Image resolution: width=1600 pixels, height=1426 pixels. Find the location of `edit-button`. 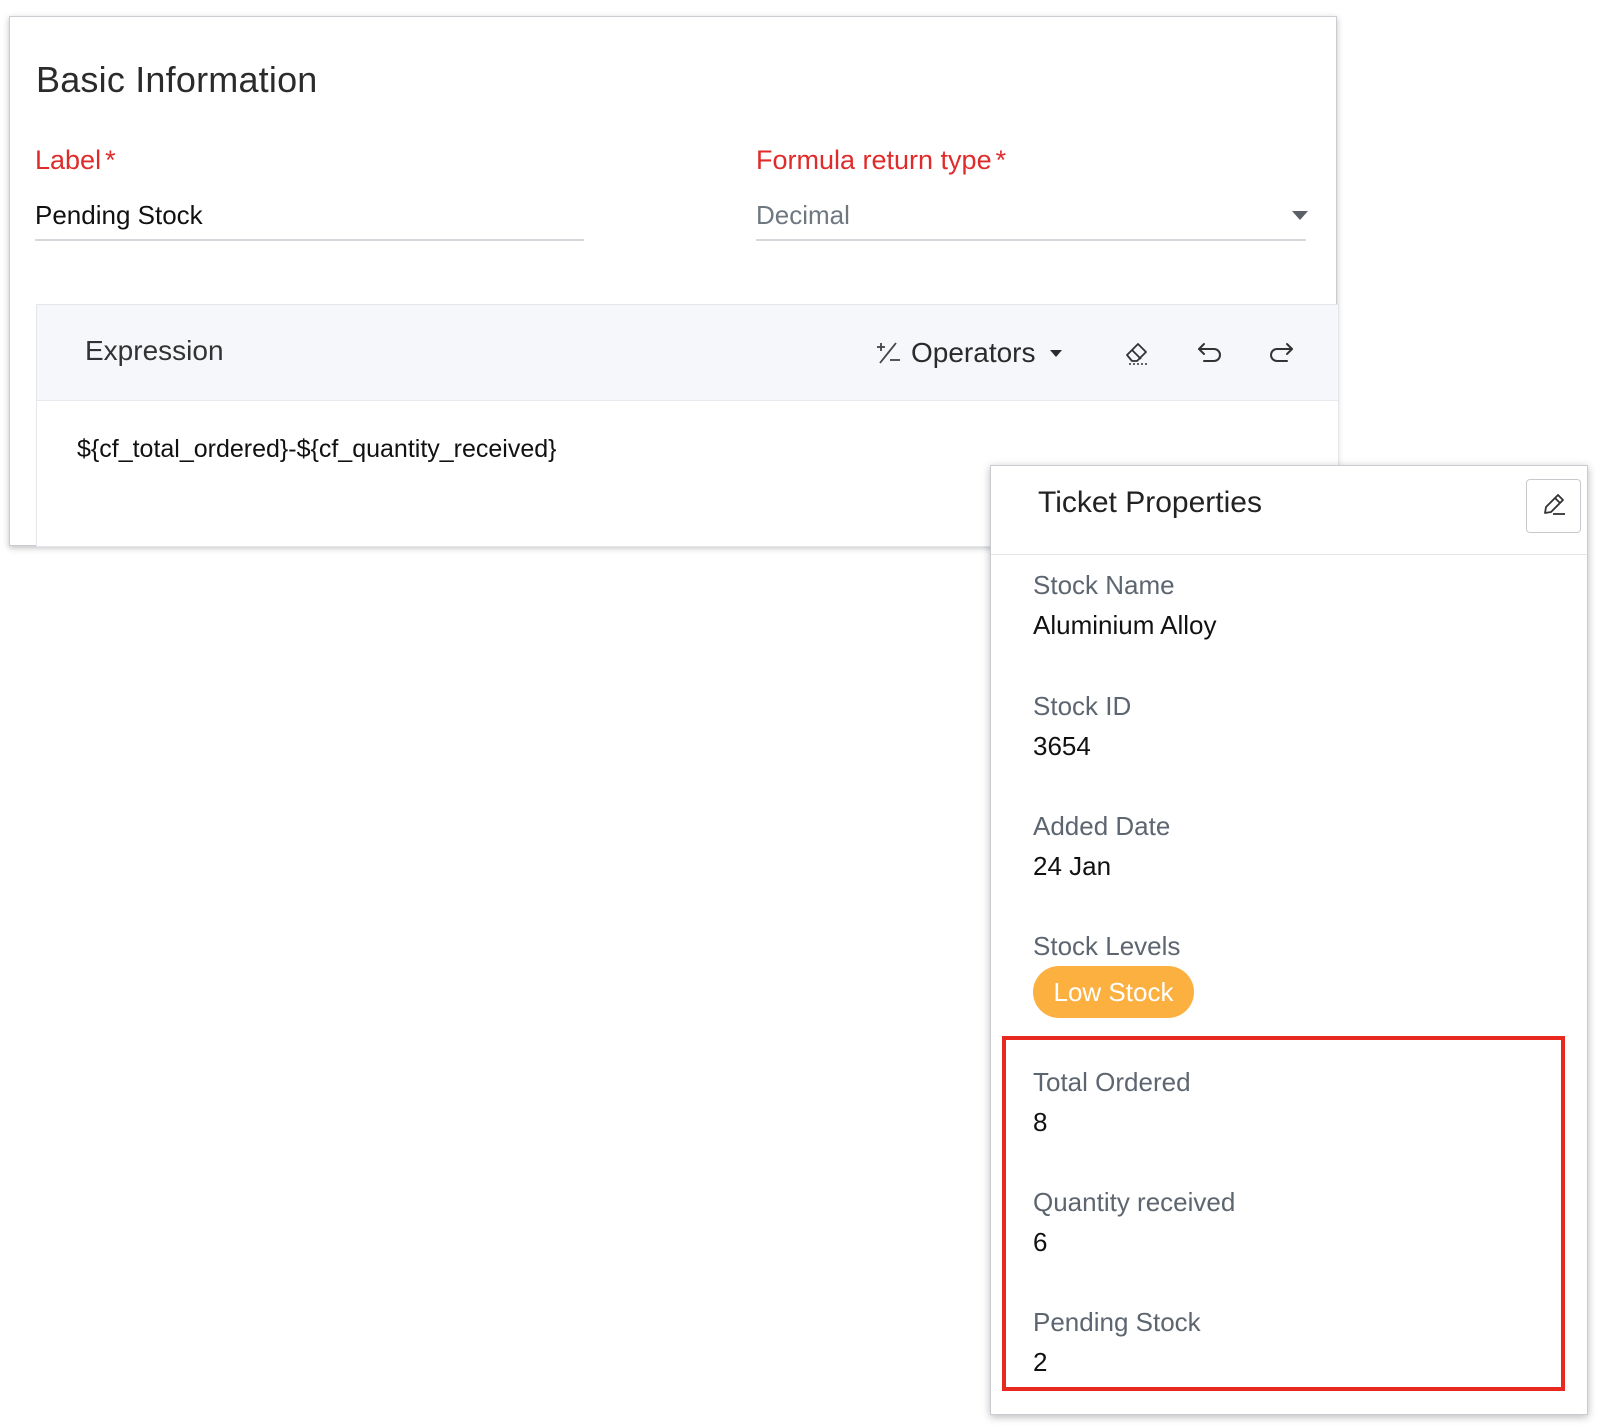

edit-button is located at coordinates (1553, 506).